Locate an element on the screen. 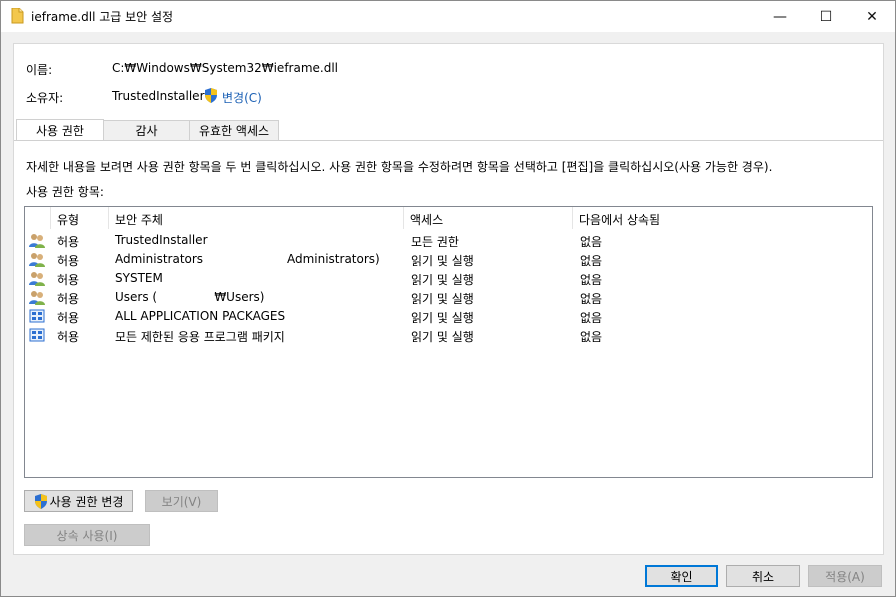 This screenshot has width=896, height=597. entry-principal: TrustedInstaller is located at coordinates (161, 240).